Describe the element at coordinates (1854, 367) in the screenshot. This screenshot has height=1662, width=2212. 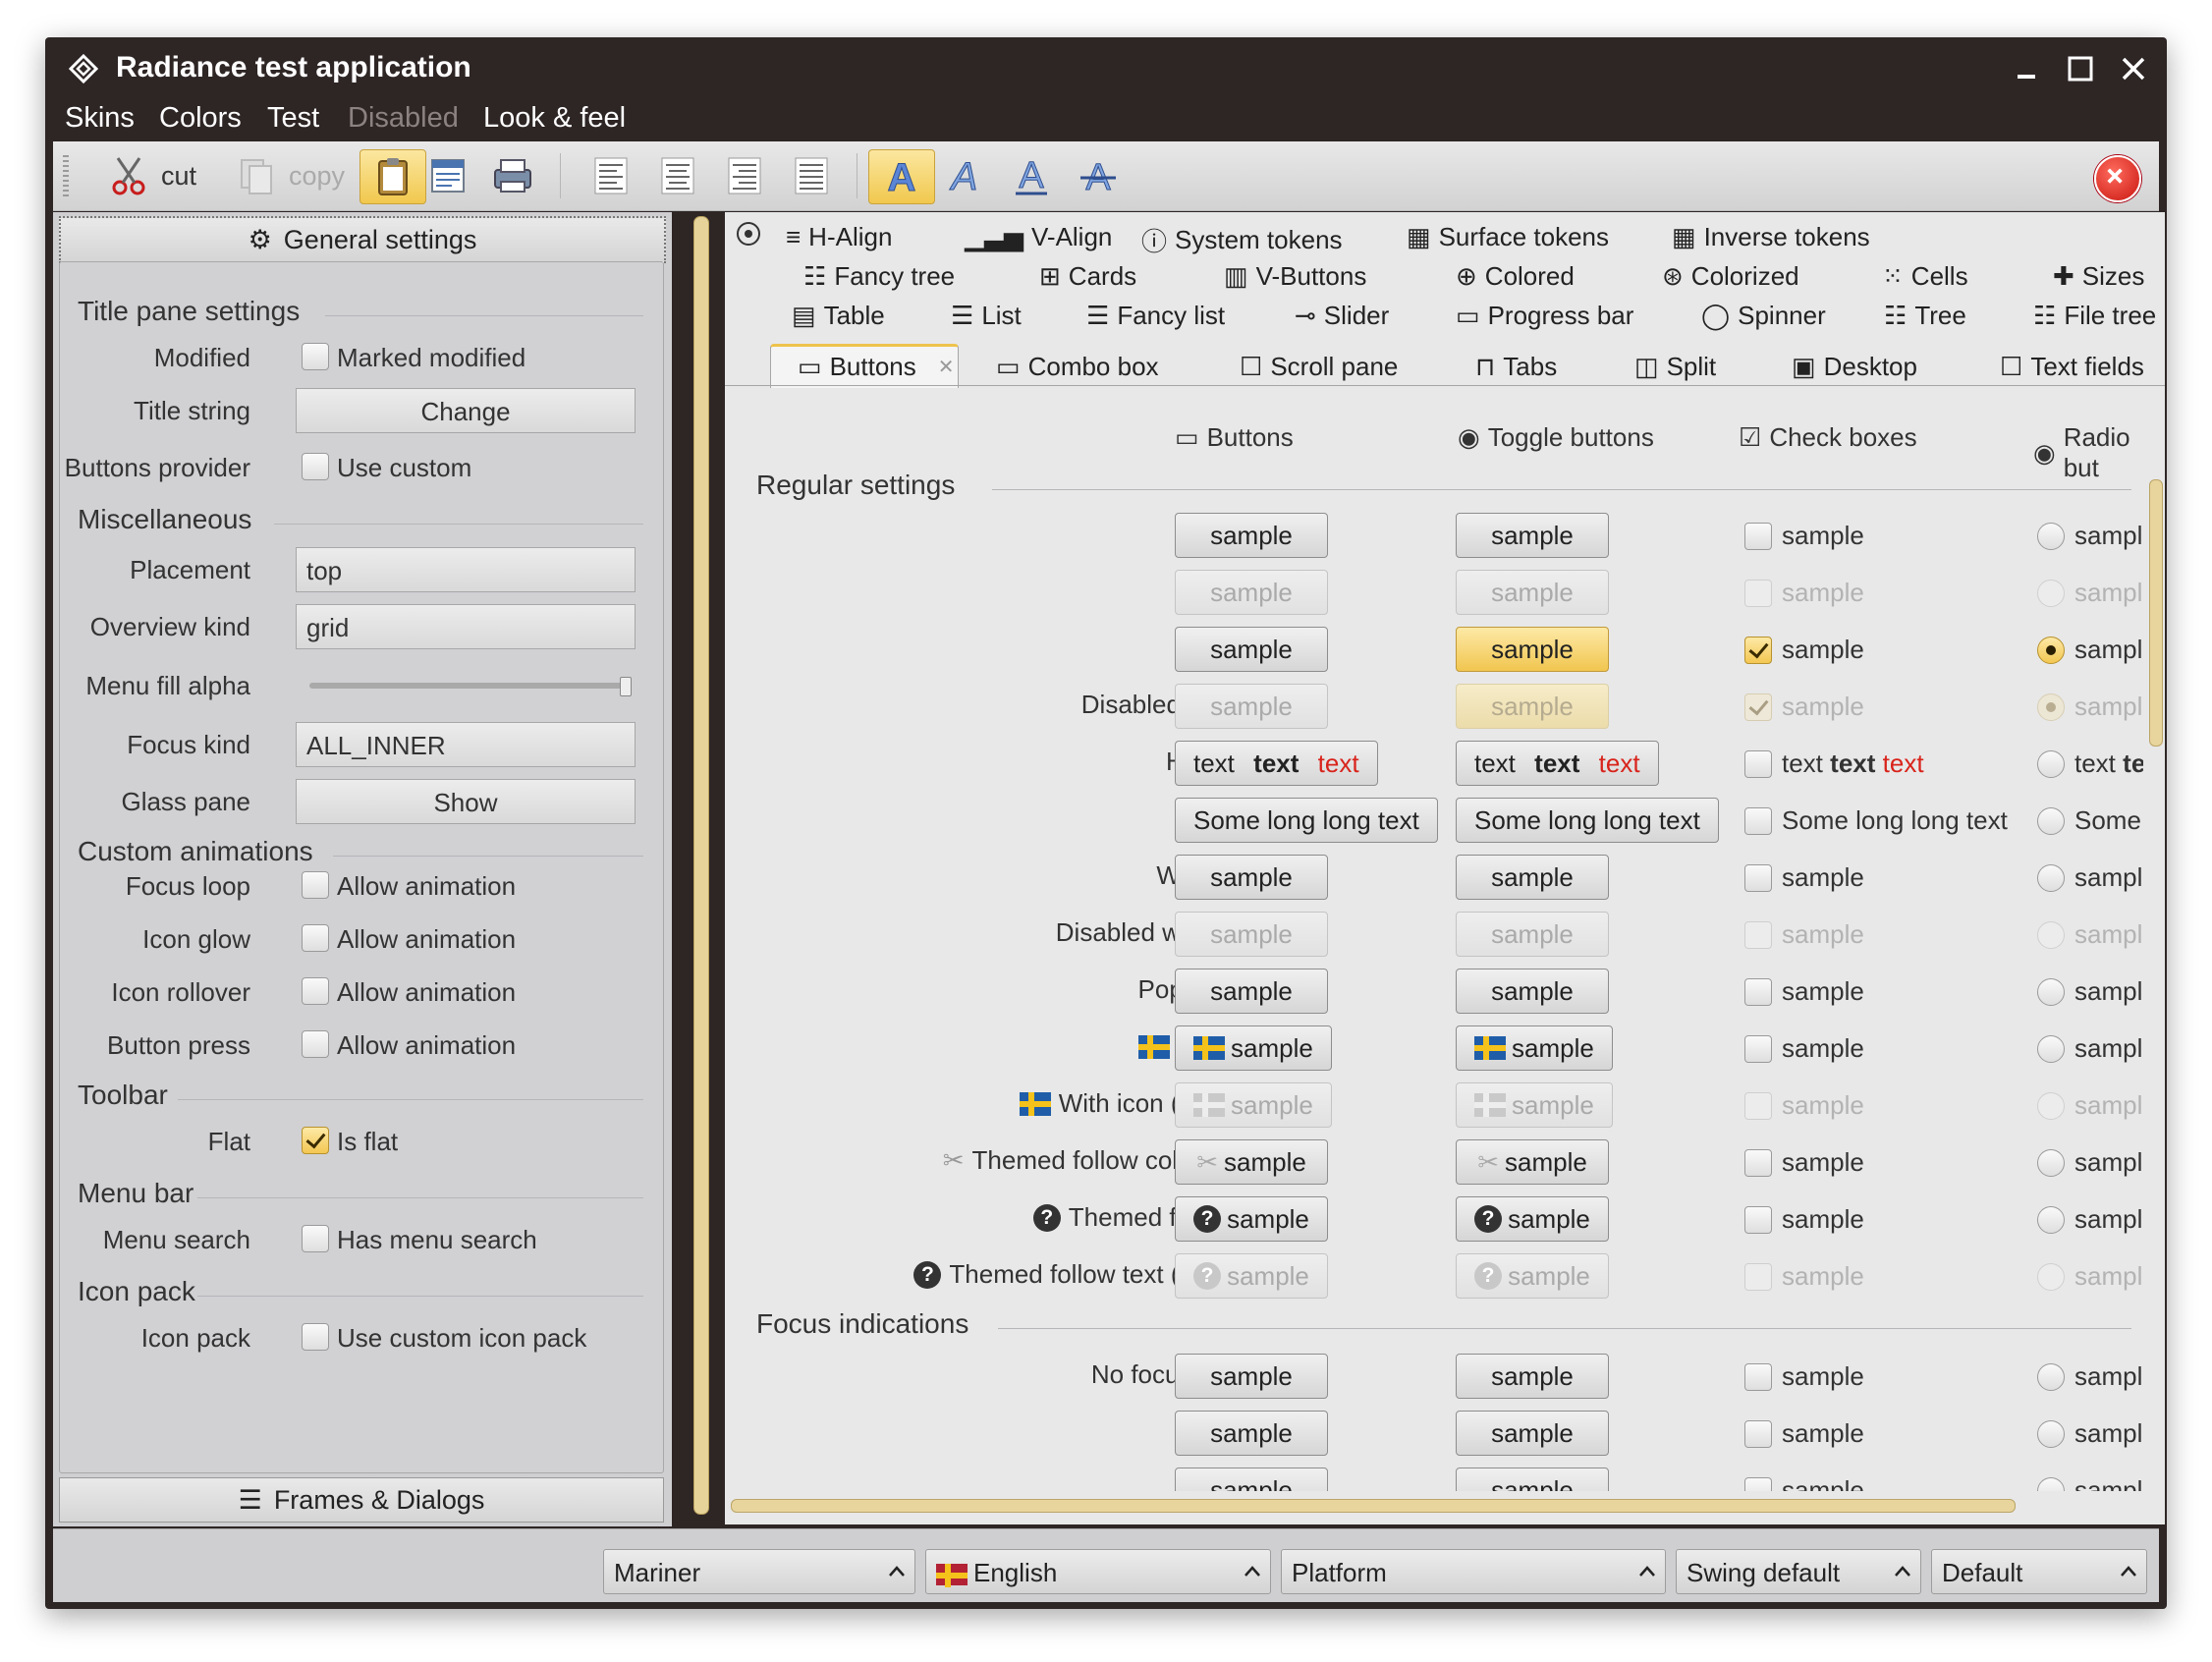
I see `tab-desktop: ▣ Desktop` at that location.